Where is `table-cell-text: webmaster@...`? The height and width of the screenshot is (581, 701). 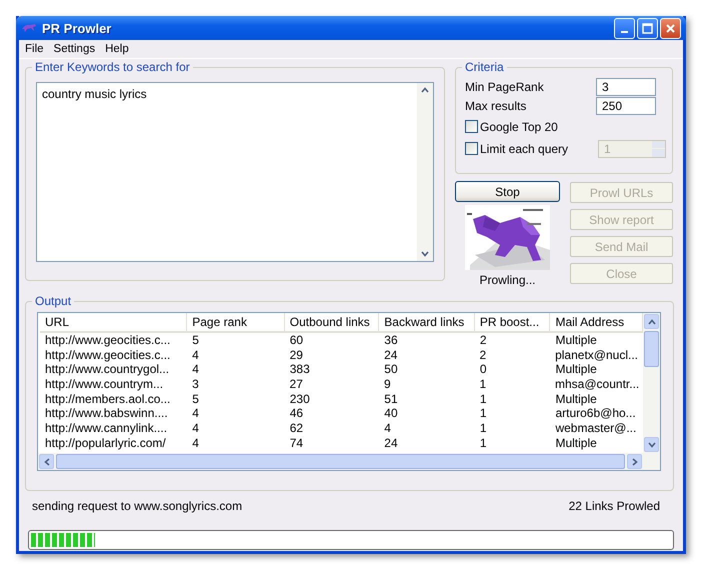
table-cell-text: webmaster@... is located at coordinates (596, 428).